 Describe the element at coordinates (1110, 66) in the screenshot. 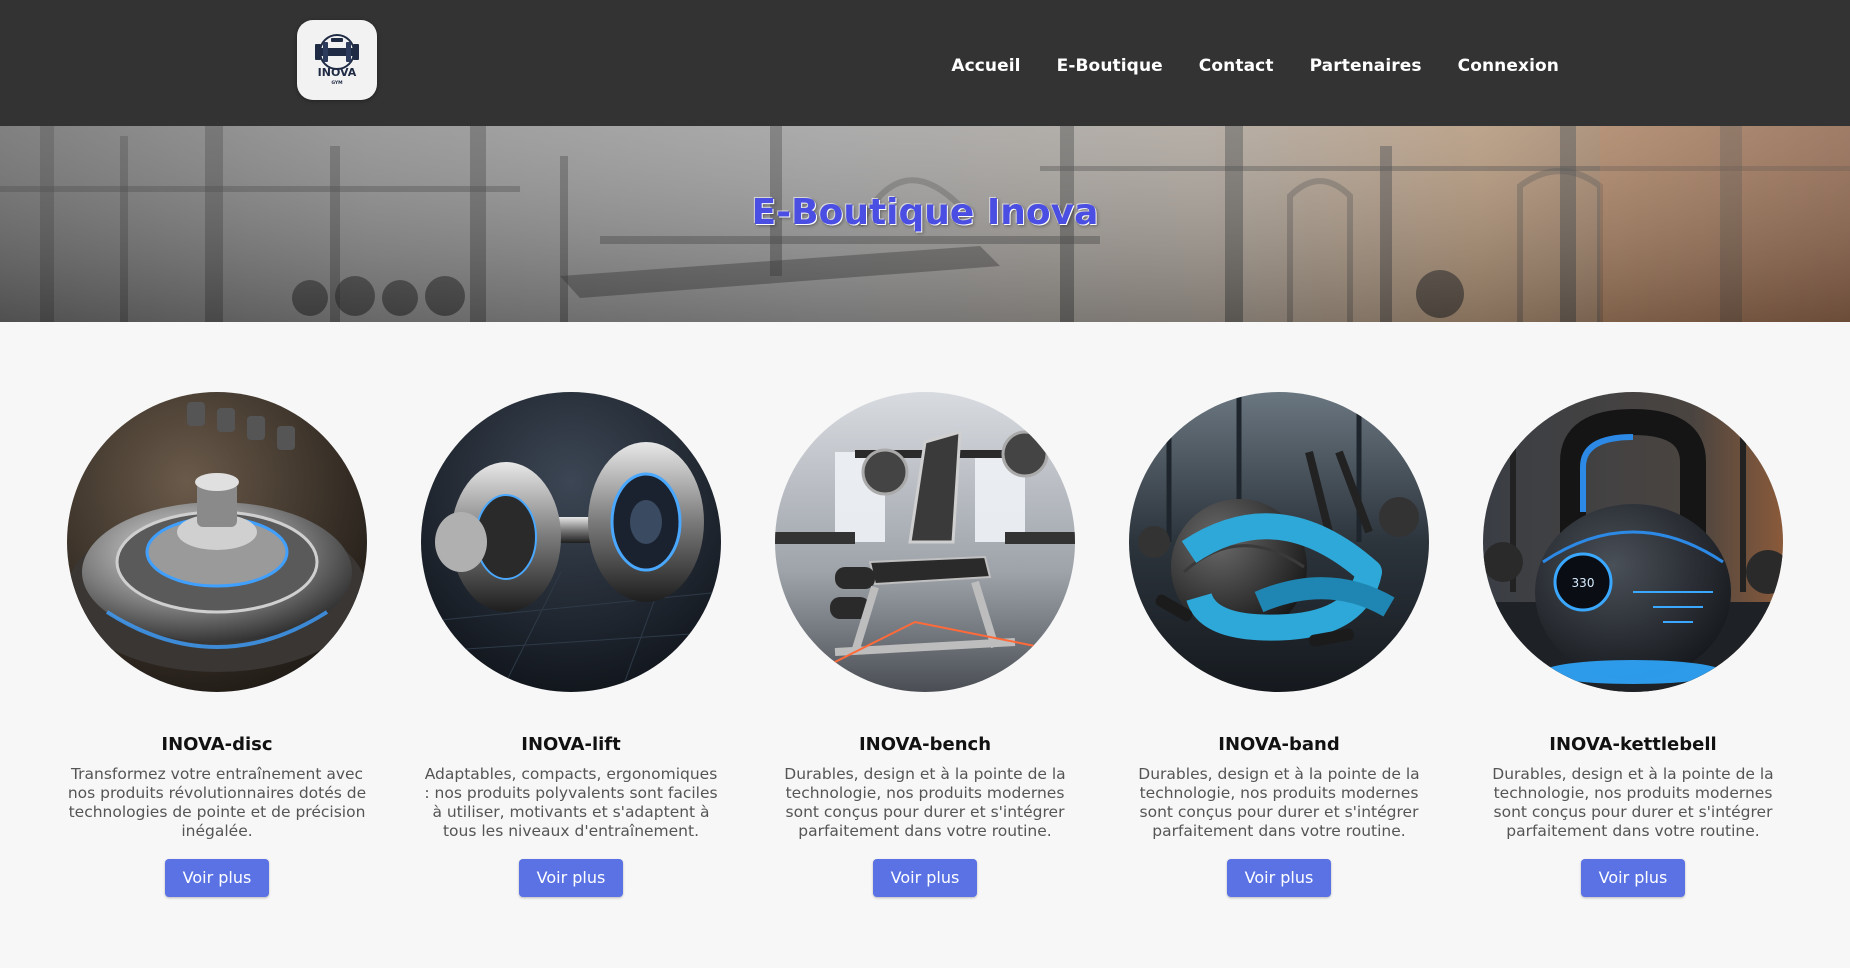

I see `nav-e-boutique: E-Boutique` at that location.